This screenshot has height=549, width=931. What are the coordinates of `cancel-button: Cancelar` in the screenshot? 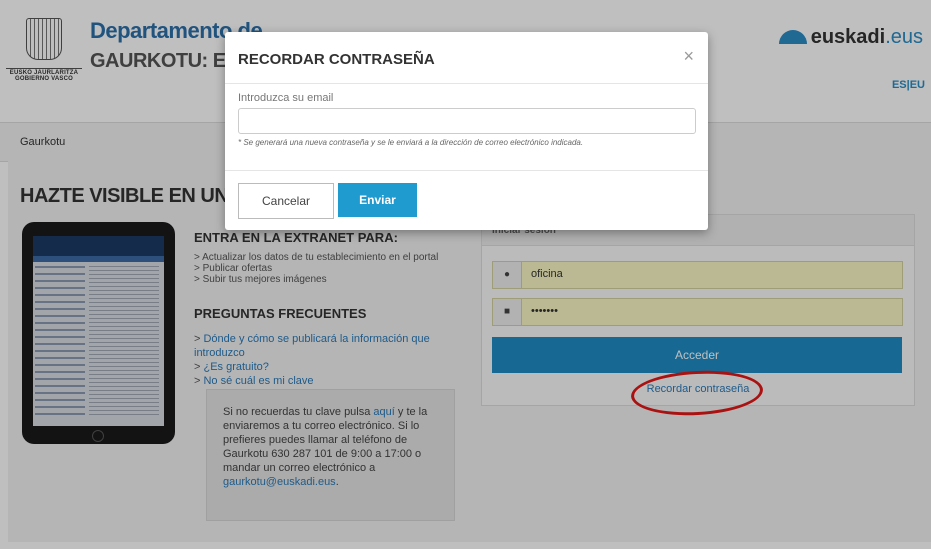 It's located at (286, 201).